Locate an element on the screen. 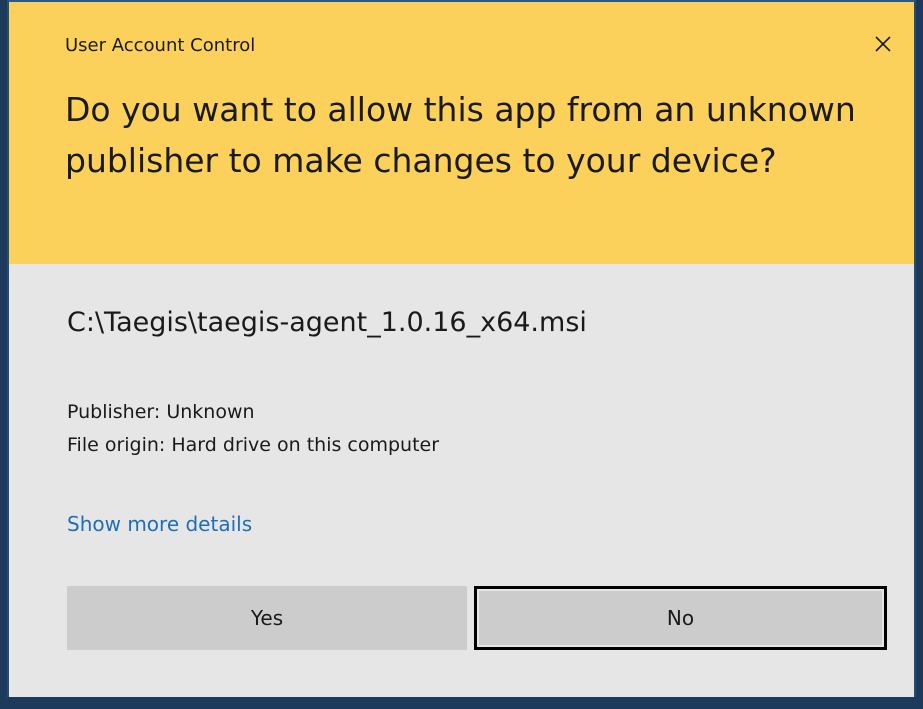  close-button is located at coordinates (883, 44).